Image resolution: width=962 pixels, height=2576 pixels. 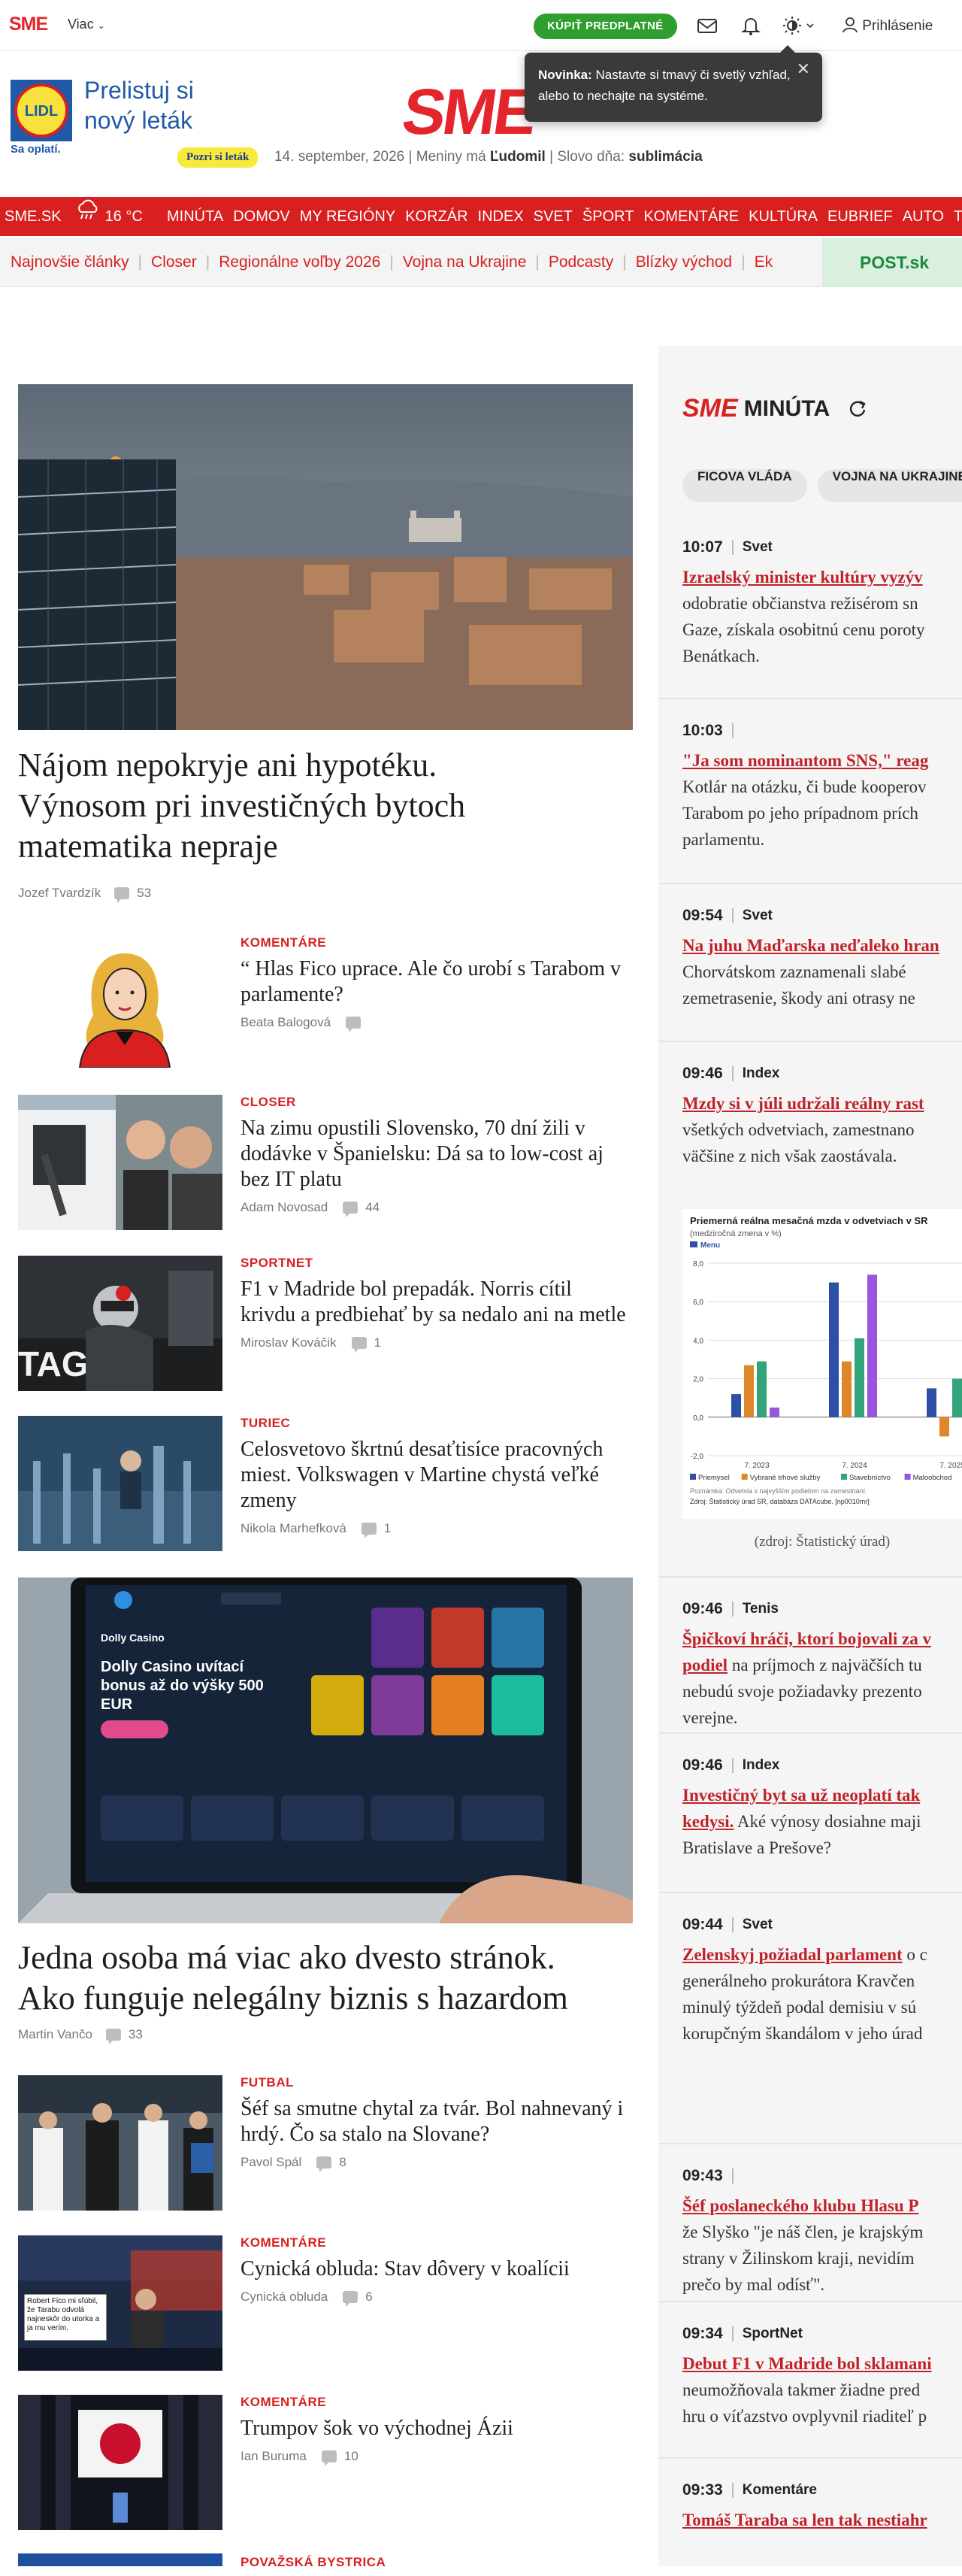 What do you see at coordinates (857, 409) in the screenshot?
I see `refresh-icon` at bounding box center [857, 409].